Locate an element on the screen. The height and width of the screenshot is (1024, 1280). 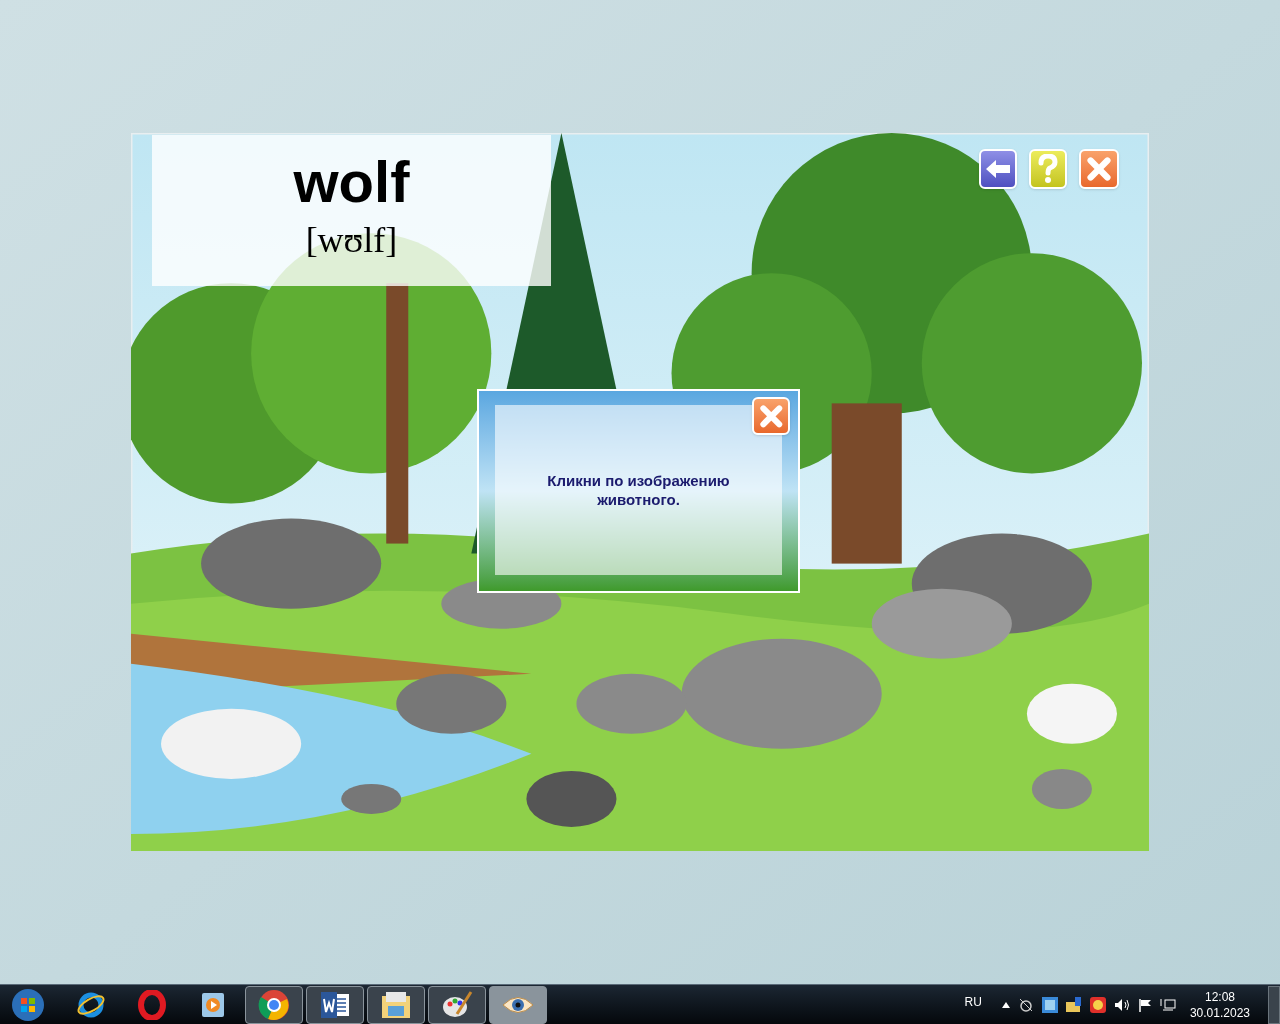
palette-icon is located at coordinates (457, 1004).